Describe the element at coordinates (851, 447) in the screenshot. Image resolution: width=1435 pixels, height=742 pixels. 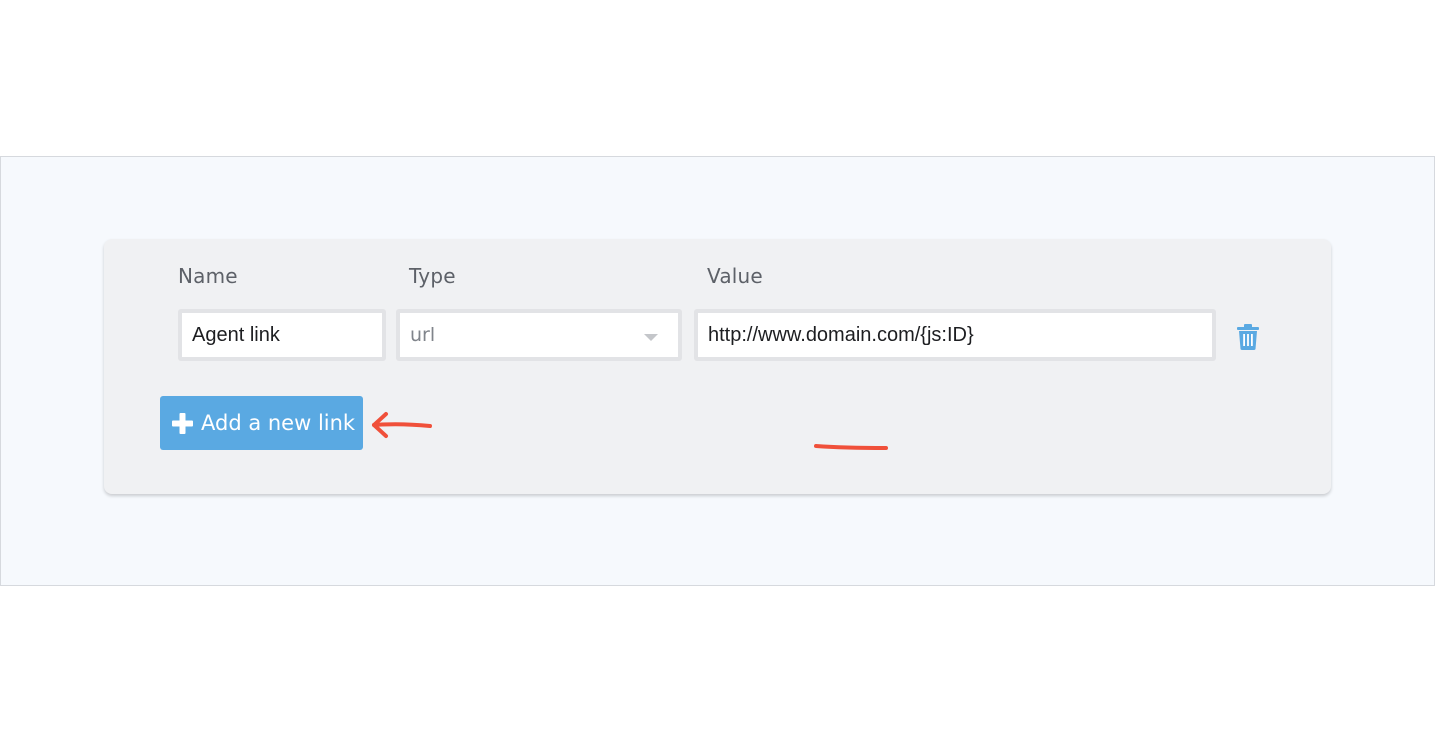
I see `red-underline-mark` at that location.